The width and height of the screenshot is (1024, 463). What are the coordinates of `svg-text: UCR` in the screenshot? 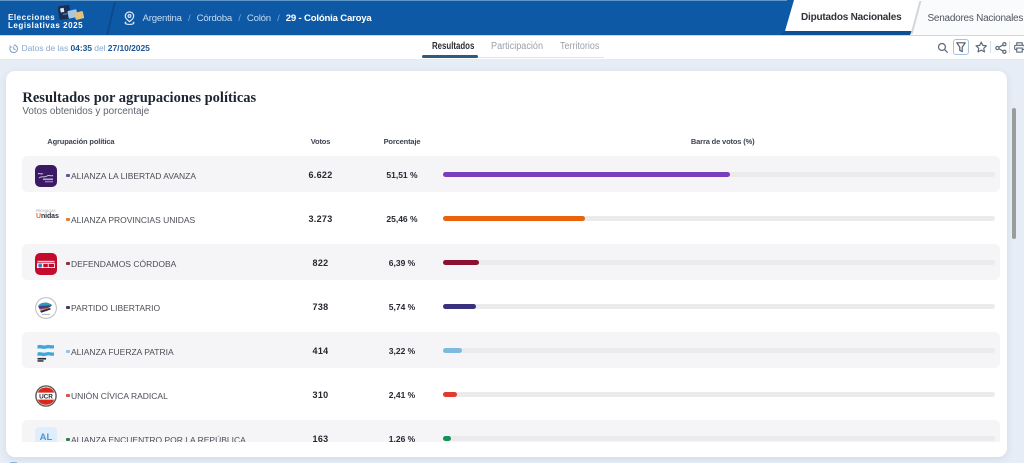 It's located at (46, 396).